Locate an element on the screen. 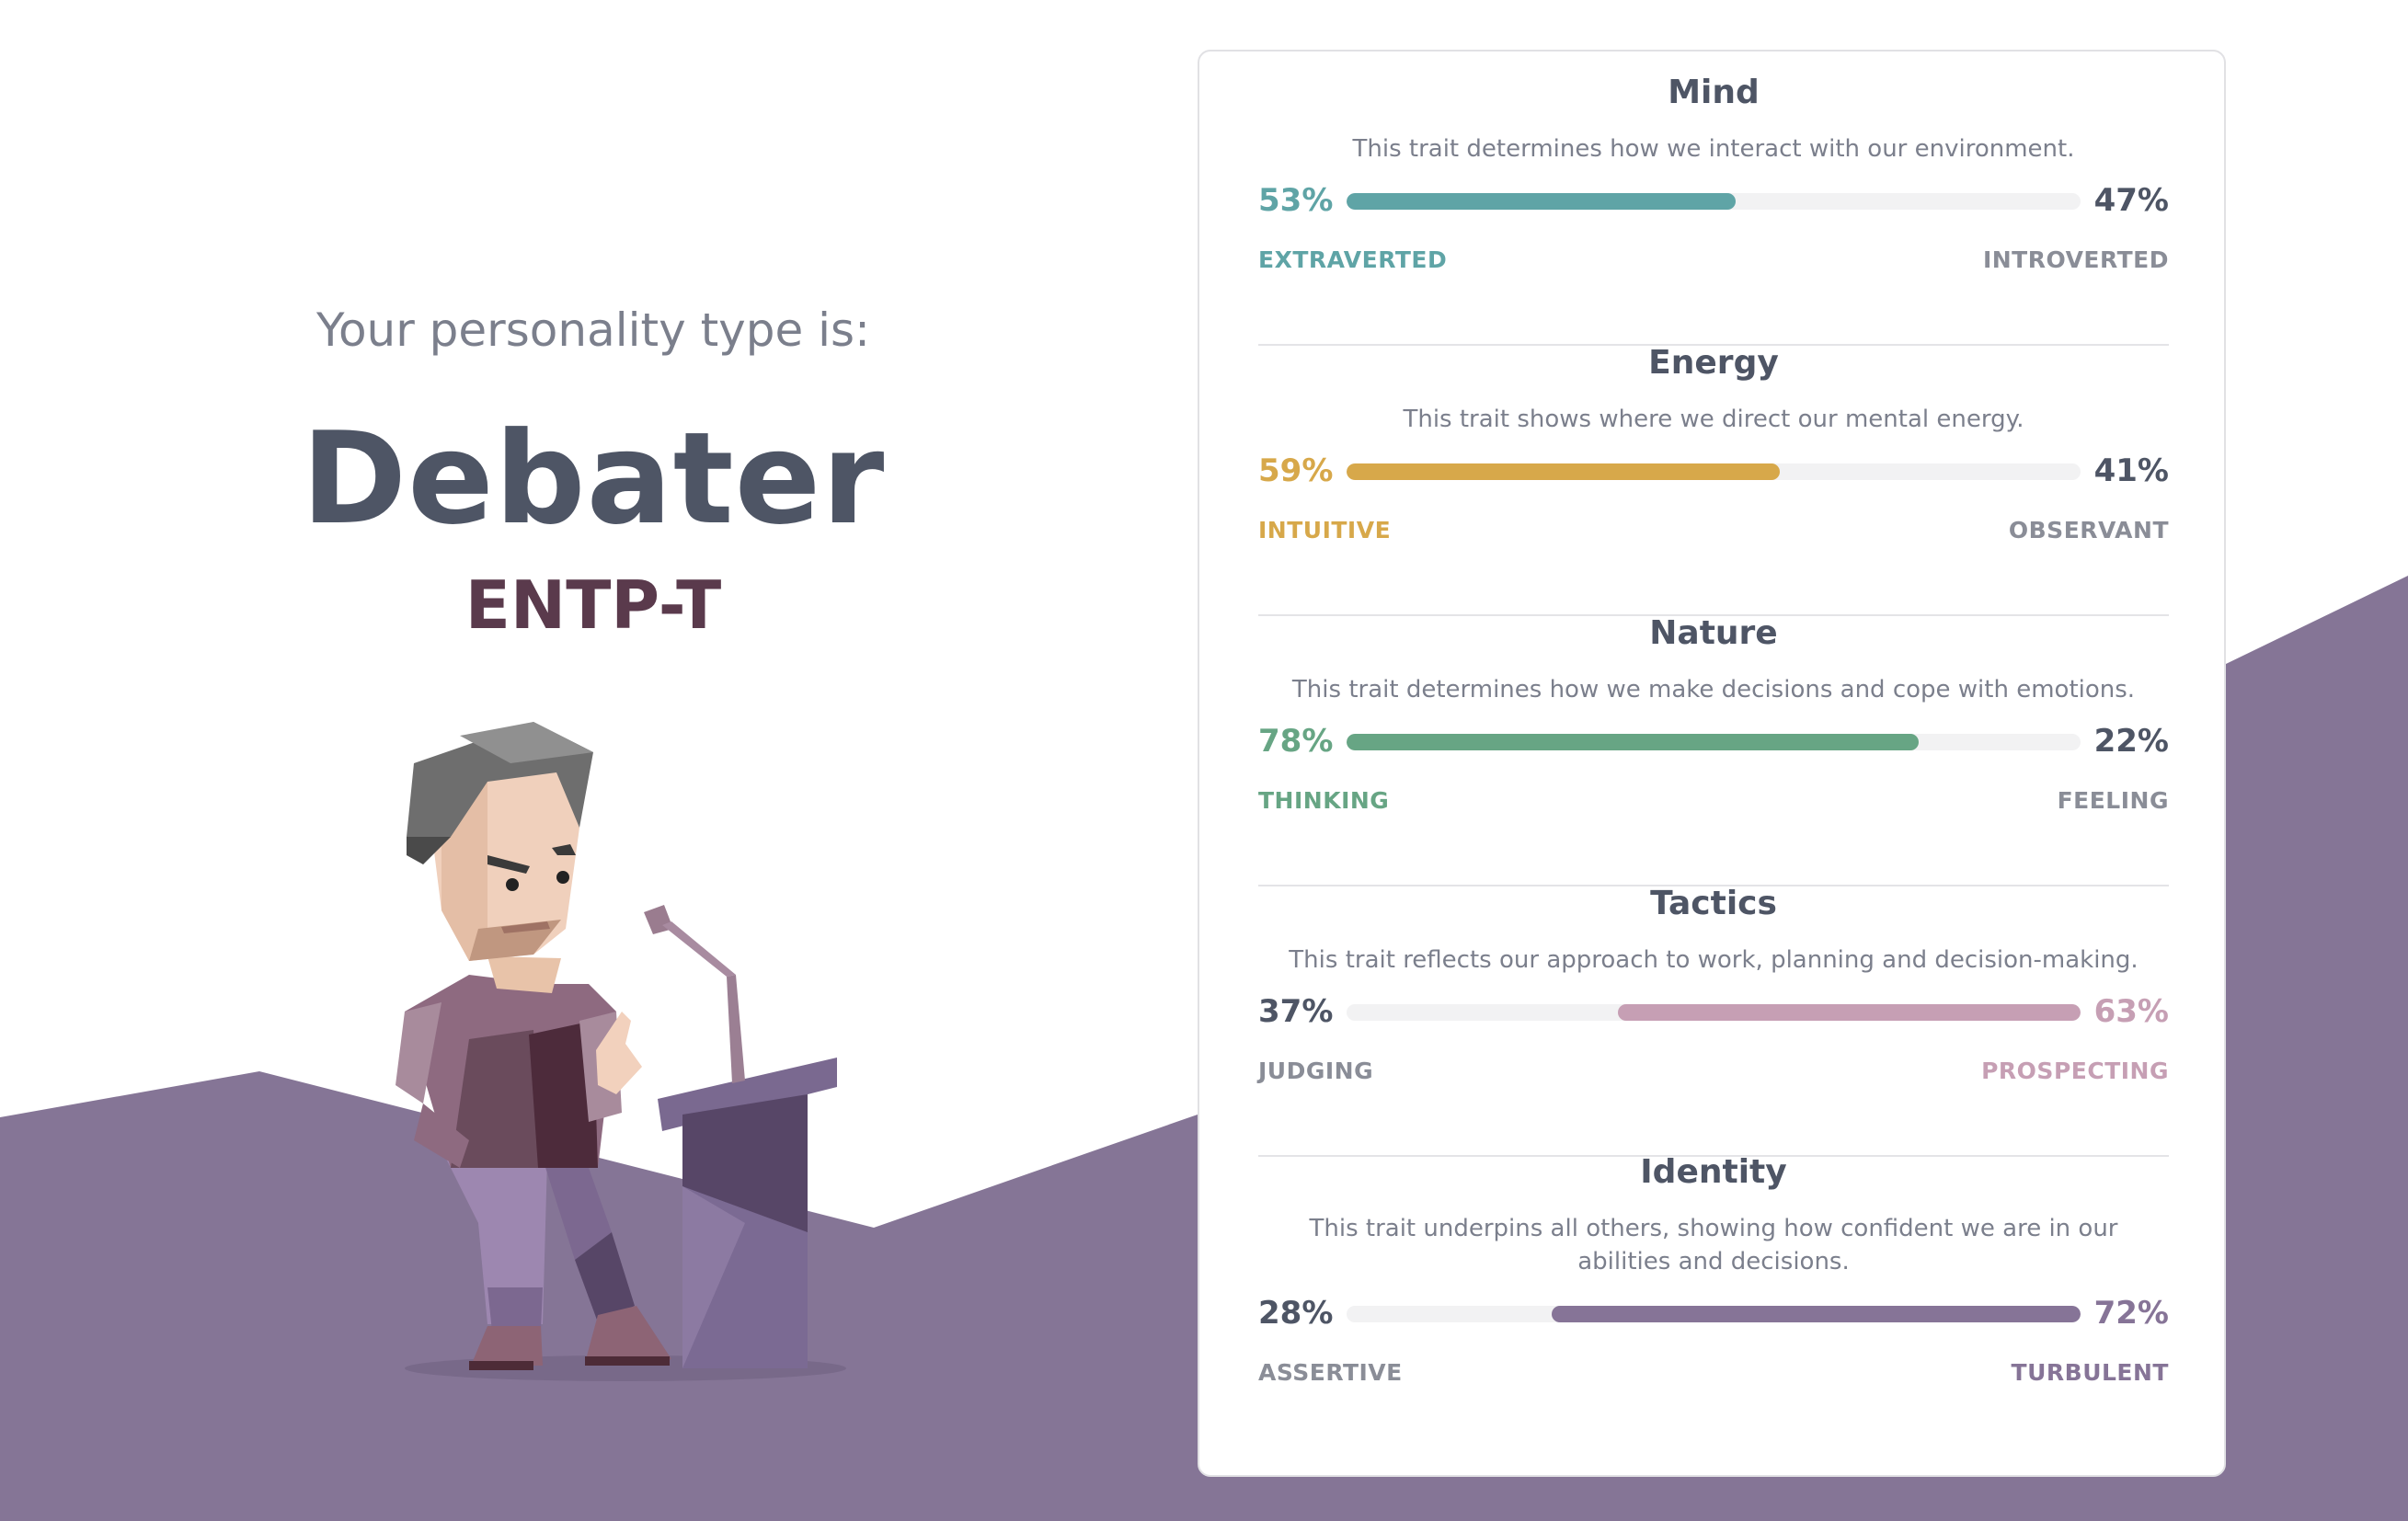 The image size is (2408, 1521). trait-title: Mind is located at coordinates (1714, 92).